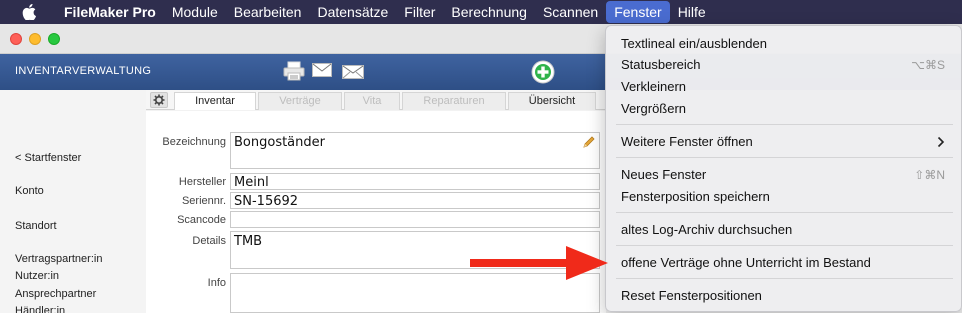 This screenshot has height=313, width=962. I want to click on menu-item-log-archiv: altes Log-Archiv durchsuchen, so click(706, 229).